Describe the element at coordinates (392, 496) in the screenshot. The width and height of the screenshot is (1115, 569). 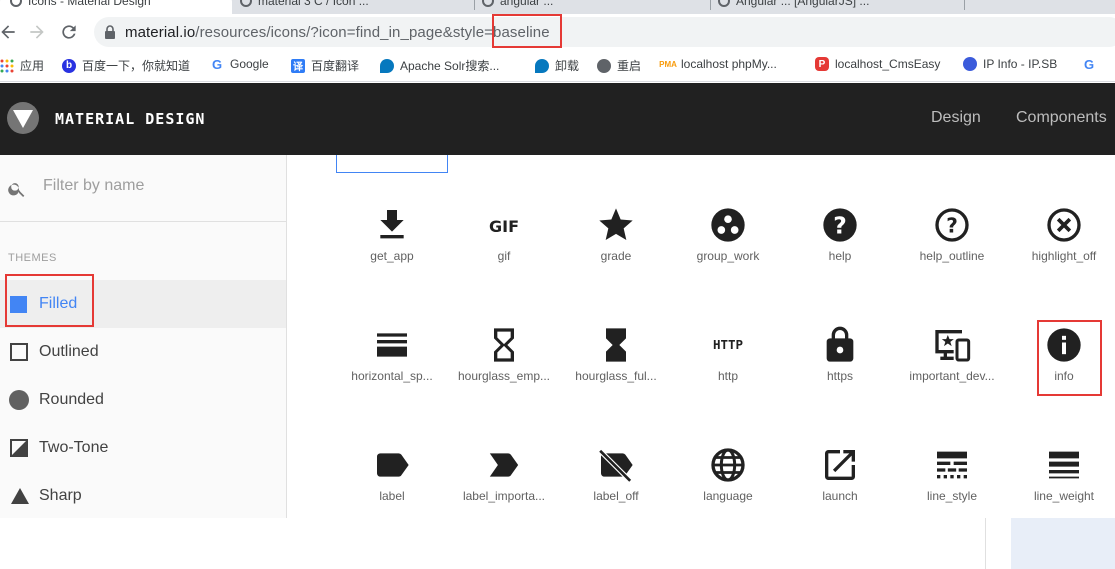
I see `icon-name: label` at that location.